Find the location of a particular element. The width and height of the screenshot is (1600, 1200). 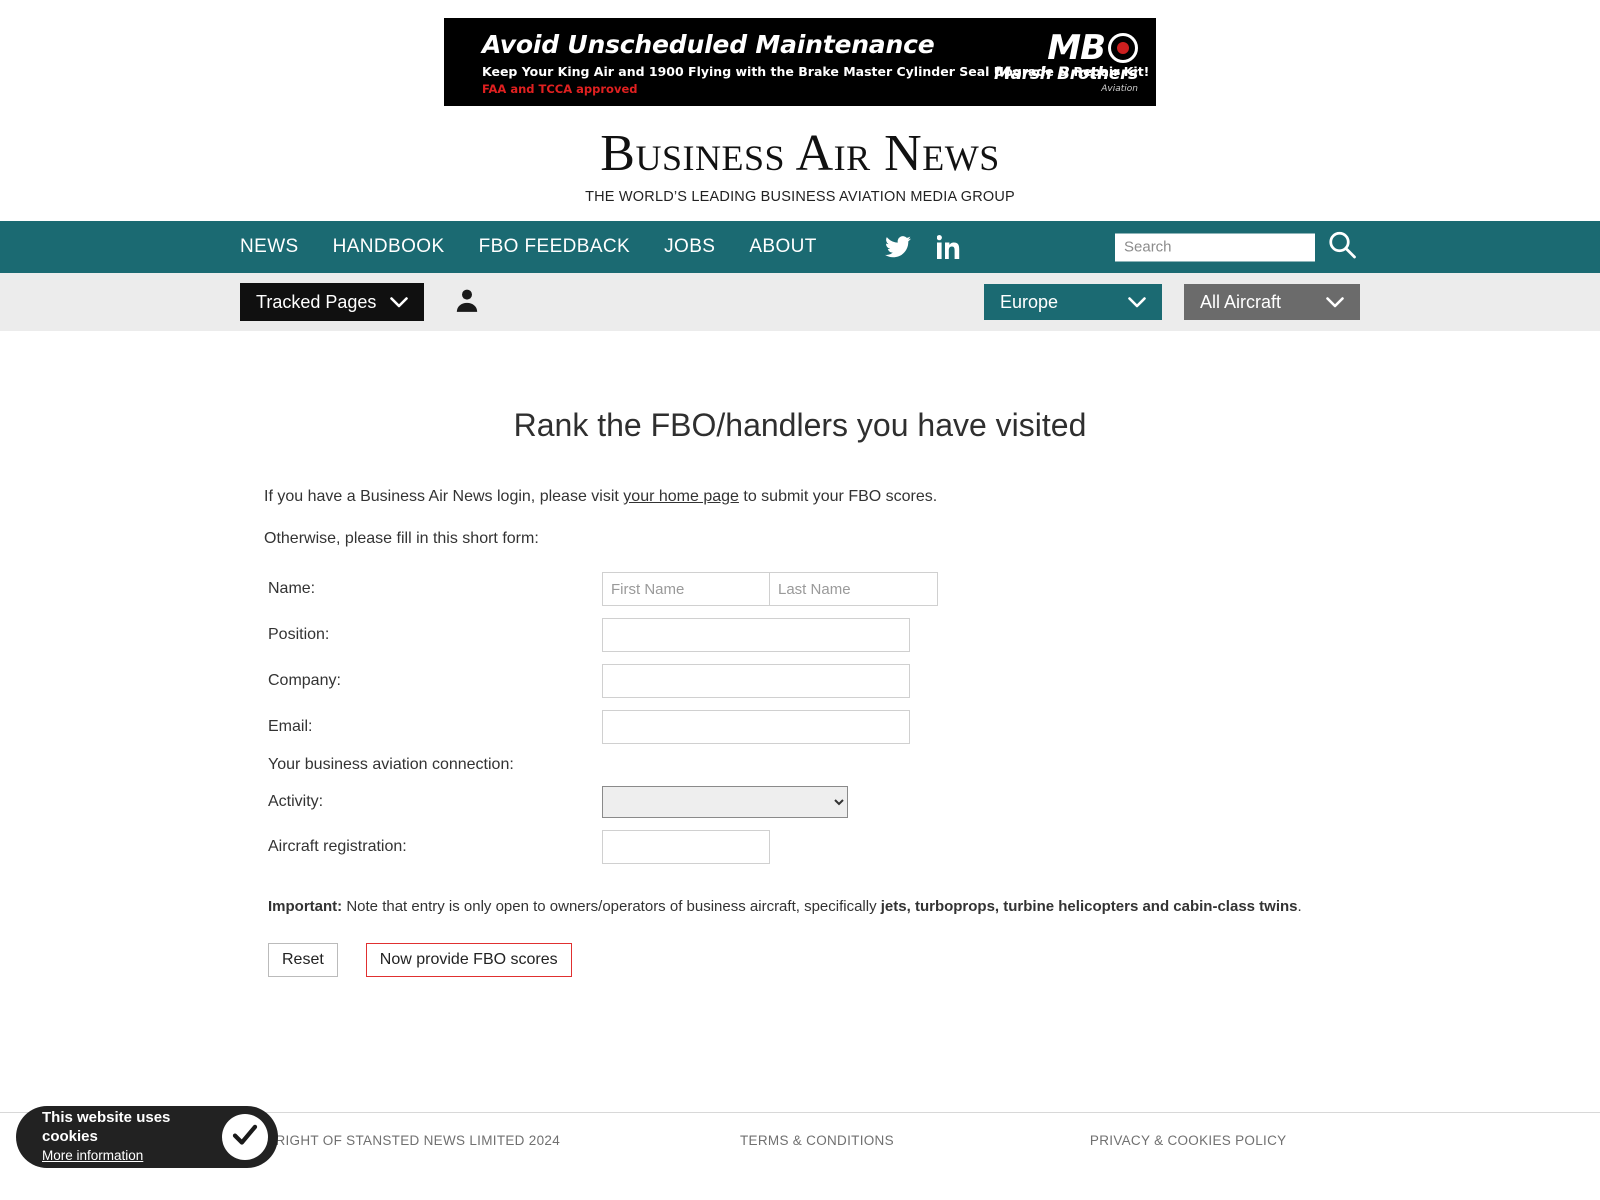

cookie-title: This website uses cookies is located at coordinates (106, 1127).